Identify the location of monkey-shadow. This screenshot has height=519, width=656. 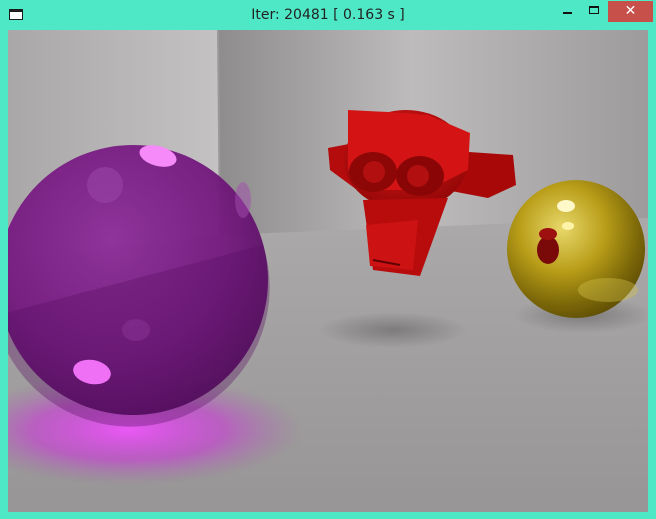
(393, 330).